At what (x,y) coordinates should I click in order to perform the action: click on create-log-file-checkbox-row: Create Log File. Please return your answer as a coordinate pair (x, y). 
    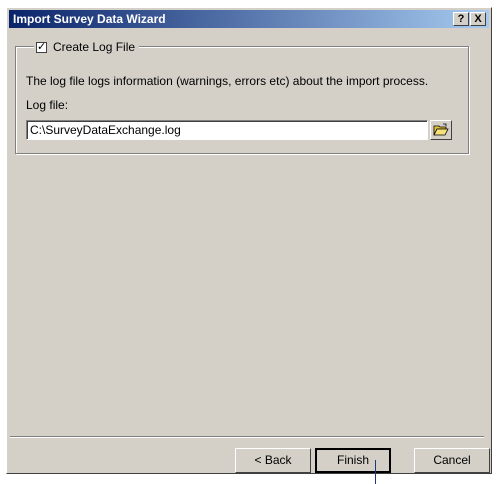
    Looking at the image, I should click on (87, 47).